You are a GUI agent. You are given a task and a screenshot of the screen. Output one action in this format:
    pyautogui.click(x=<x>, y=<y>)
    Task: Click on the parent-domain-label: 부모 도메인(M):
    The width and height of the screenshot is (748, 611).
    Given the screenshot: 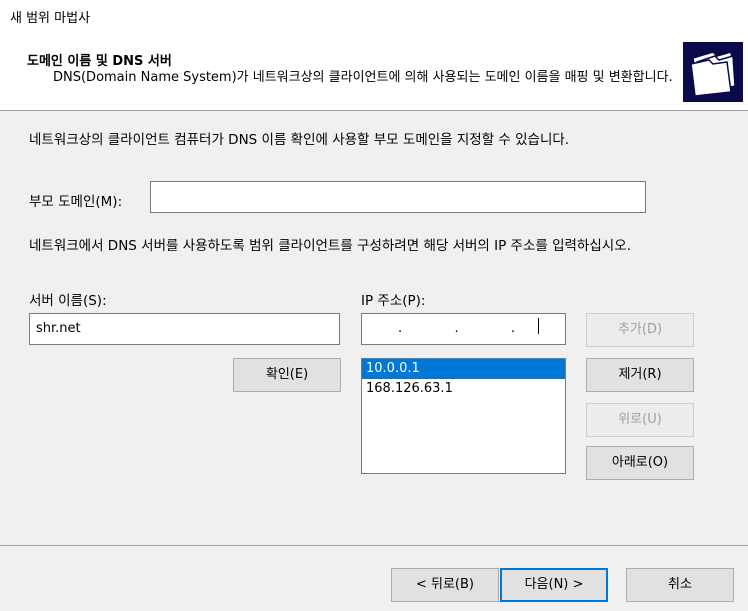 What is the action you would take?
    pyautogui.click(x=76, y=202)
    